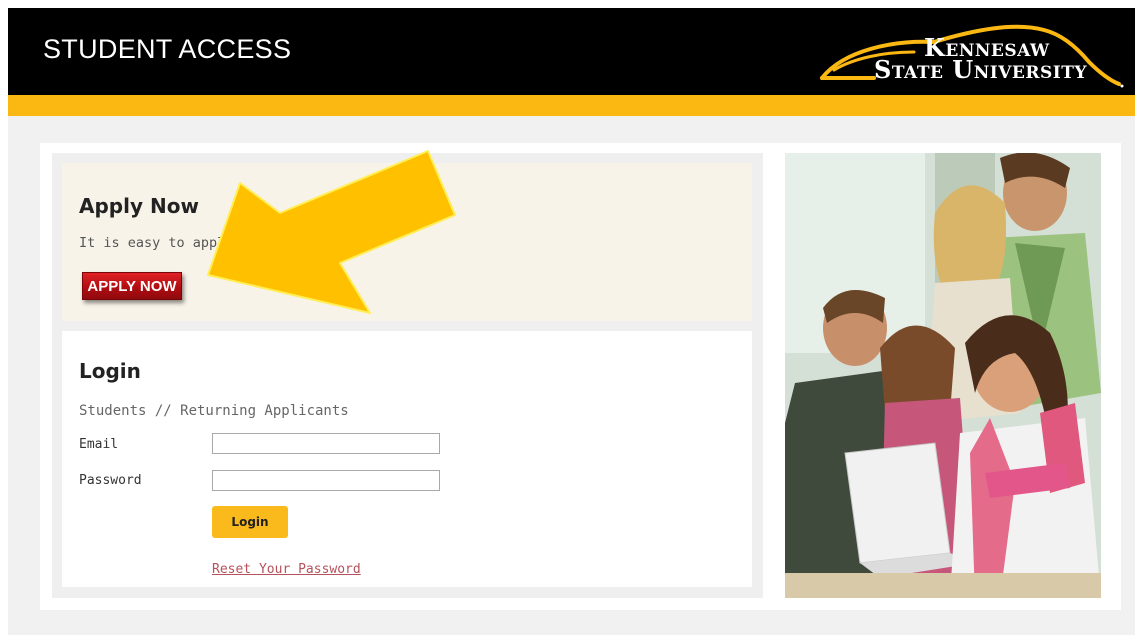  I want to click on apply-now-button: APPLY NOW, so click(132, 286).